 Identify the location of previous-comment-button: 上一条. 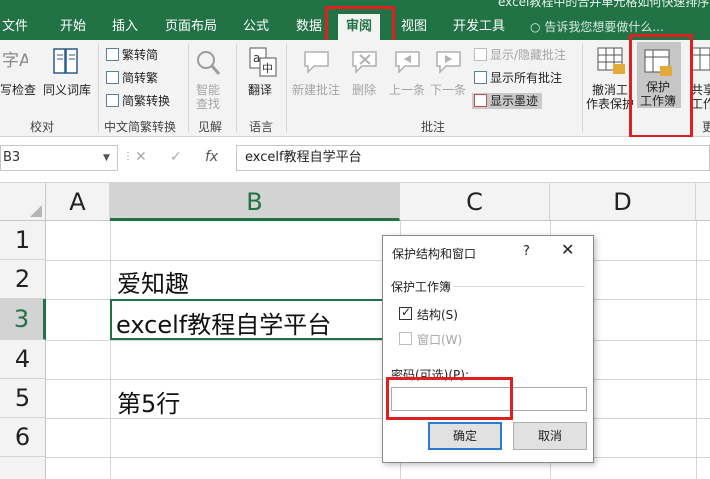
(407, 90).